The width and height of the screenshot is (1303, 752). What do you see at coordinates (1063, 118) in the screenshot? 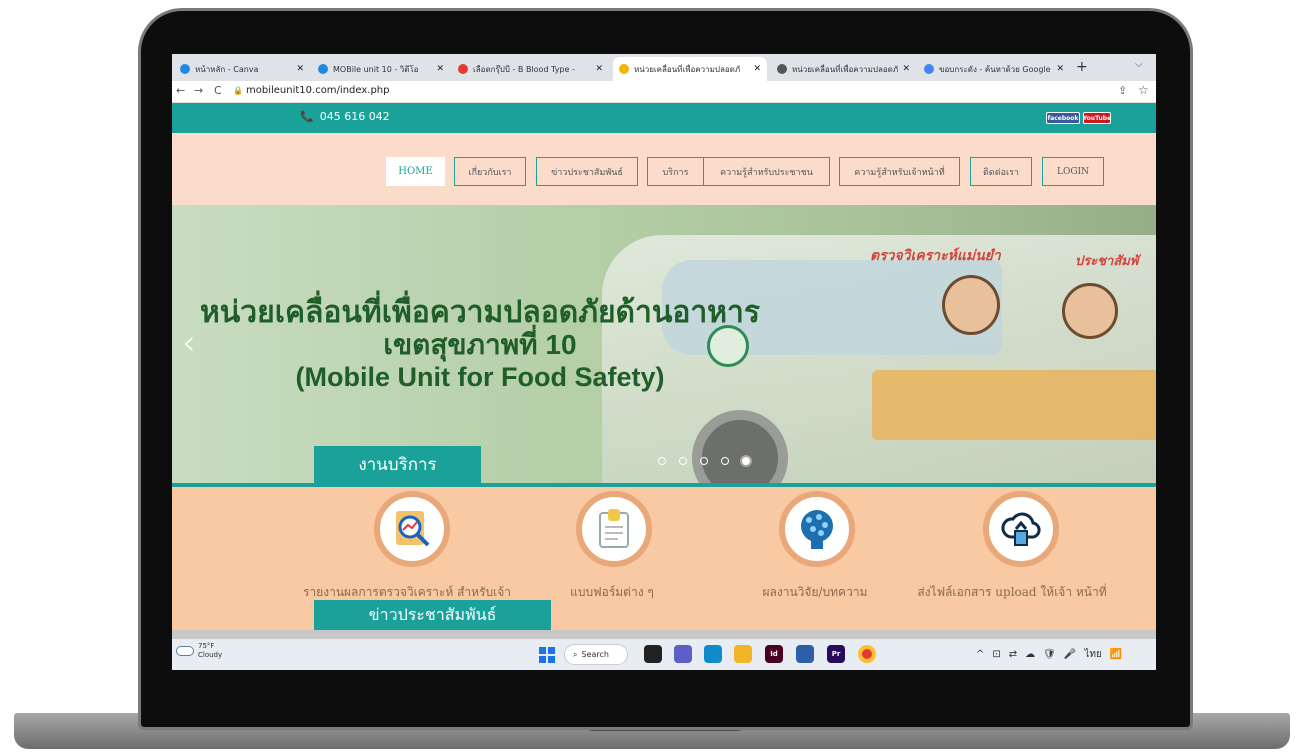
I see `facebook-link: facebook` at bounding box center [1063, 118].